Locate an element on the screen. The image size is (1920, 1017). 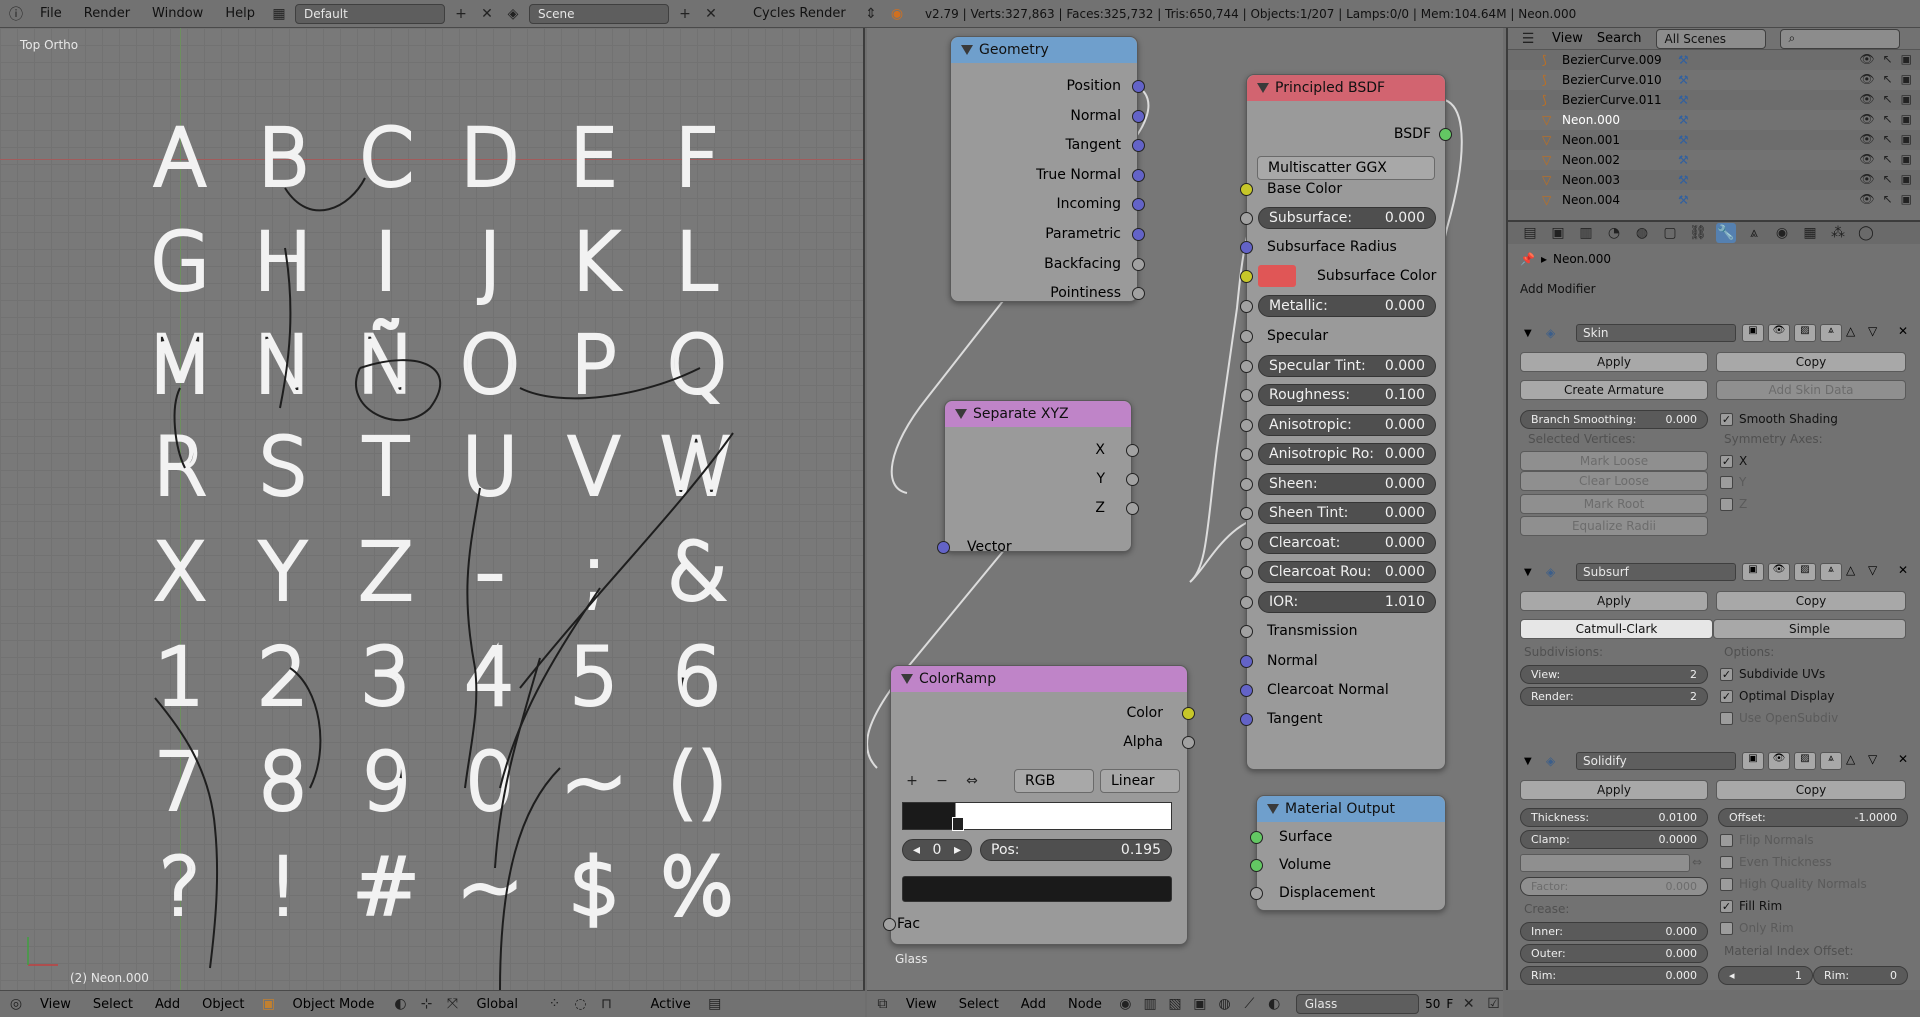
fill-rim-checkbox: ✓ Fill Rim is located at coordinates (1751, 906).